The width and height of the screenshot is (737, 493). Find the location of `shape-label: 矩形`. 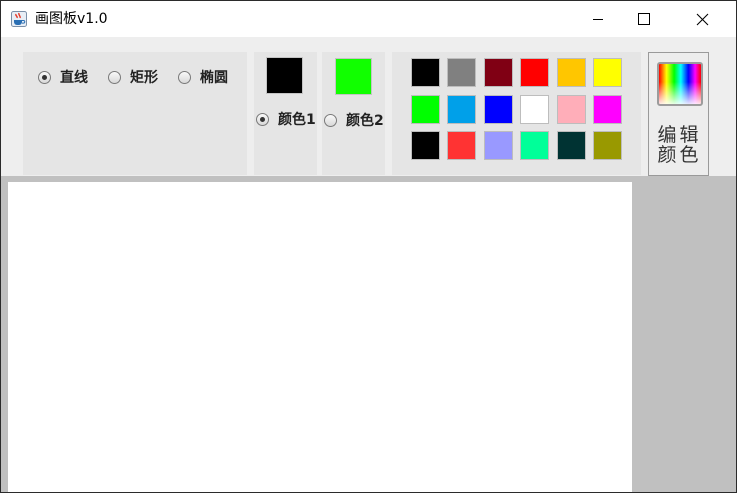

shape-label: 矩形 is located at coordinates (144, 78).